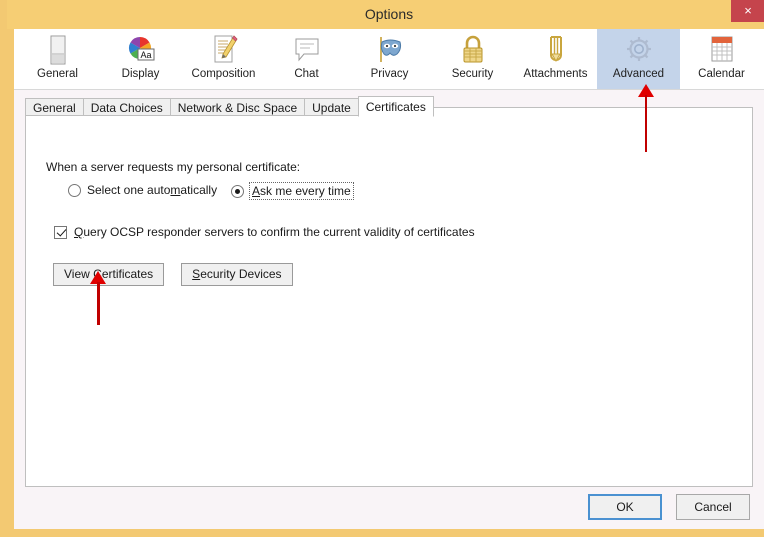  Describe the element at coordinates (54, 107) in the screenshot. I see `tab-general: General` at that location.